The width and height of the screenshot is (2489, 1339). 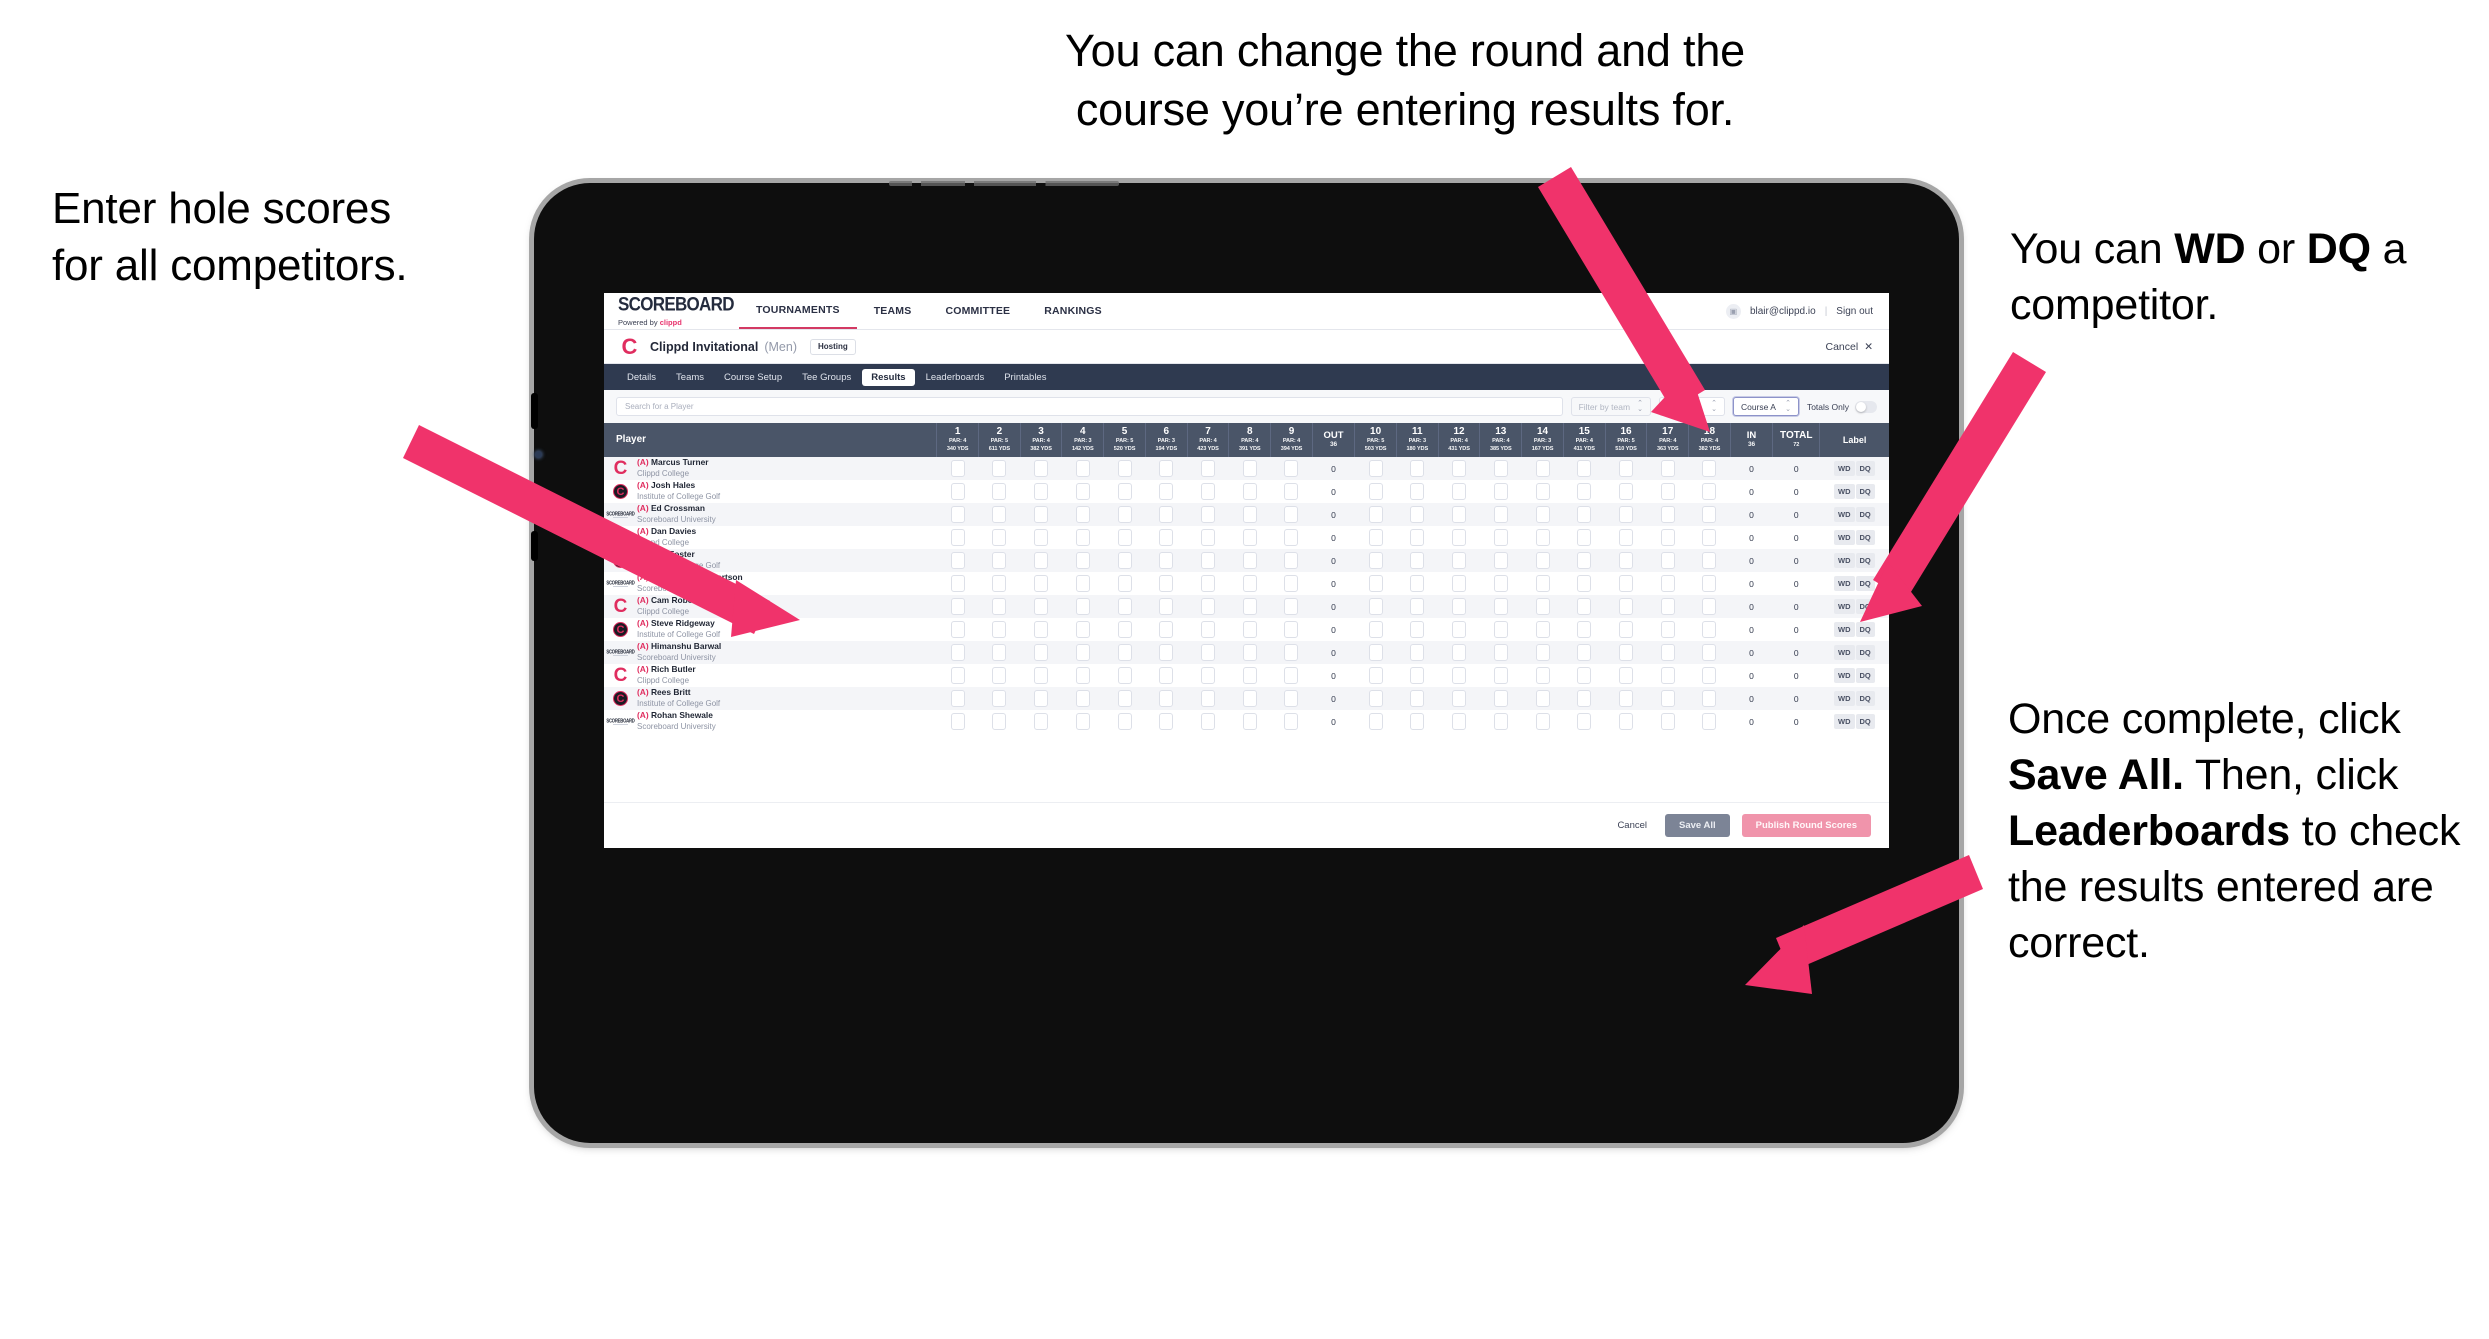 What do you see at coordinates (1025, 377) in the screenshot?
I see `tab-printables: Printables` at bounding box center [1025, 377].